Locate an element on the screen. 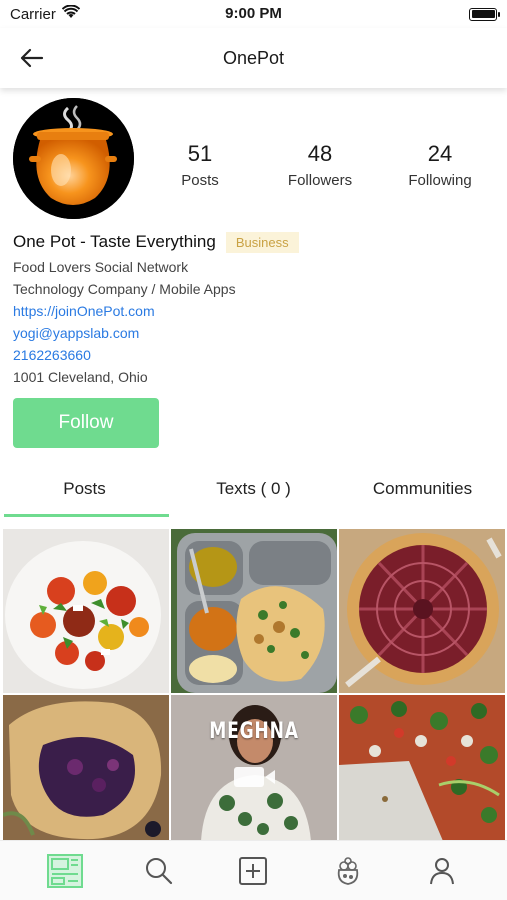  profile-tabs: Posts Texts ( 0 ) Communities is located at coordinates (253, 489).